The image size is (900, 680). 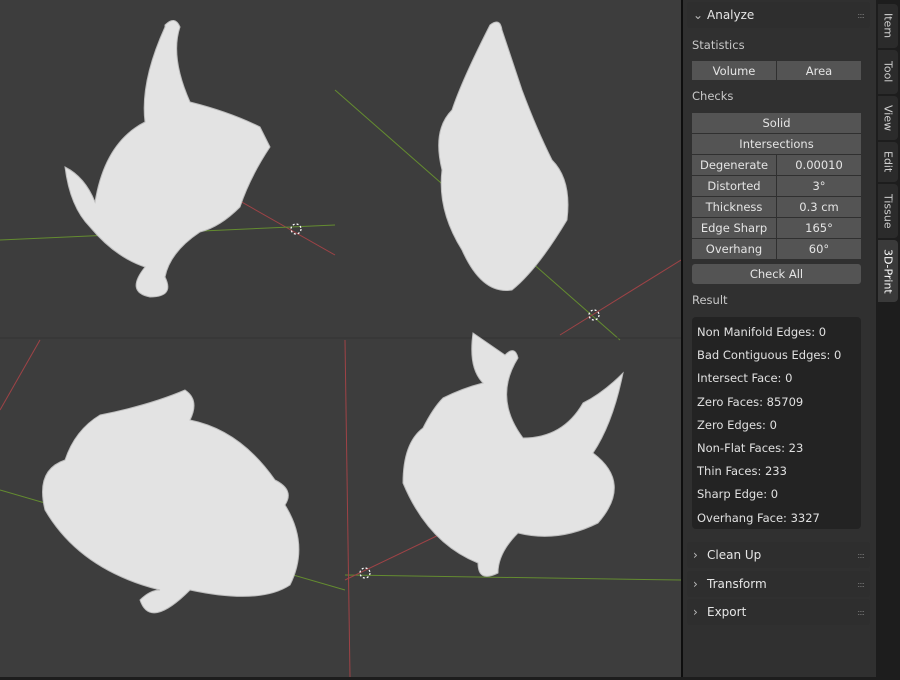 I want to click on tab-tool: Tool, so click(x=888, y=72).